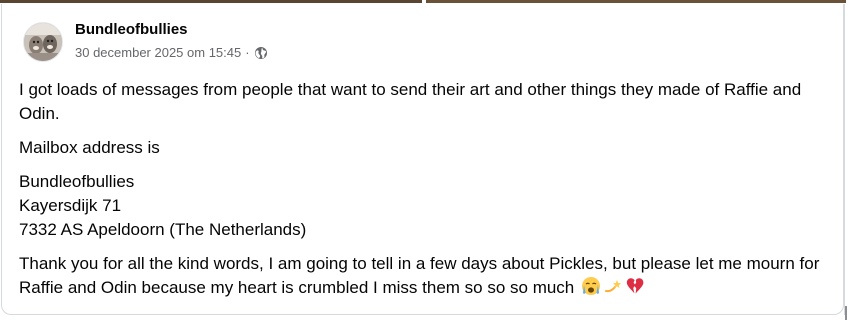 The image size is (849, 322). Describe the element at coordinates (89, 147) in the screenshot. I see `post-paragraph: Mailbox address is` at that location.